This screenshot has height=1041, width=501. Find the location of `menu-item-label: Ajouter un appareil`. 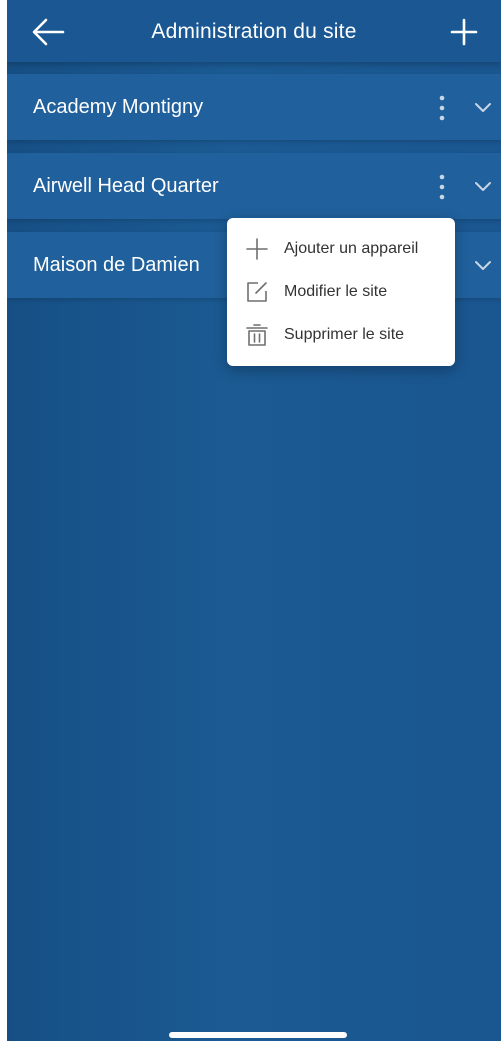

menu-item-label: Ajouter un appareil is located at coordinates (351, 248).